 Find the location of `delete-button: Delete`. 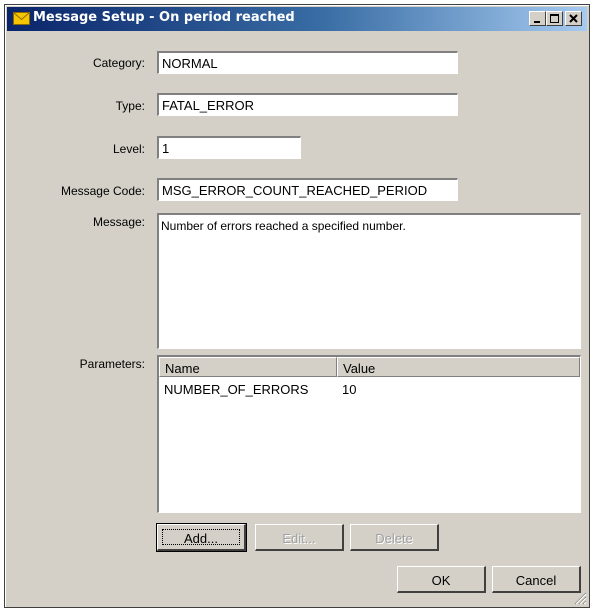

delete-button: Delete is located at coordinates (394, 537).